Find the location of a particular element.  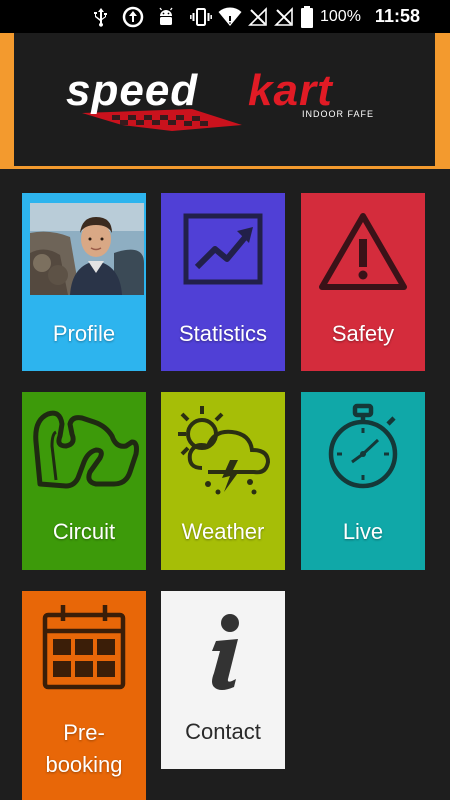

profile-photo is located at coordinates (87, 249).